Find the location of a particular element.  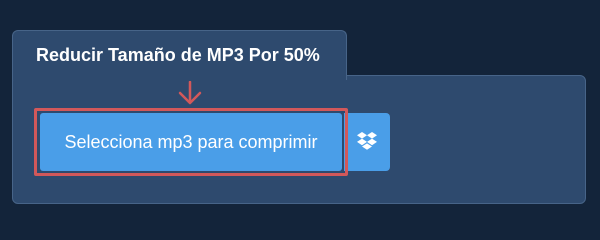

panel-tab: Reducir Tamaño de MP3 Por 50% is located at coordinates (179, 55).